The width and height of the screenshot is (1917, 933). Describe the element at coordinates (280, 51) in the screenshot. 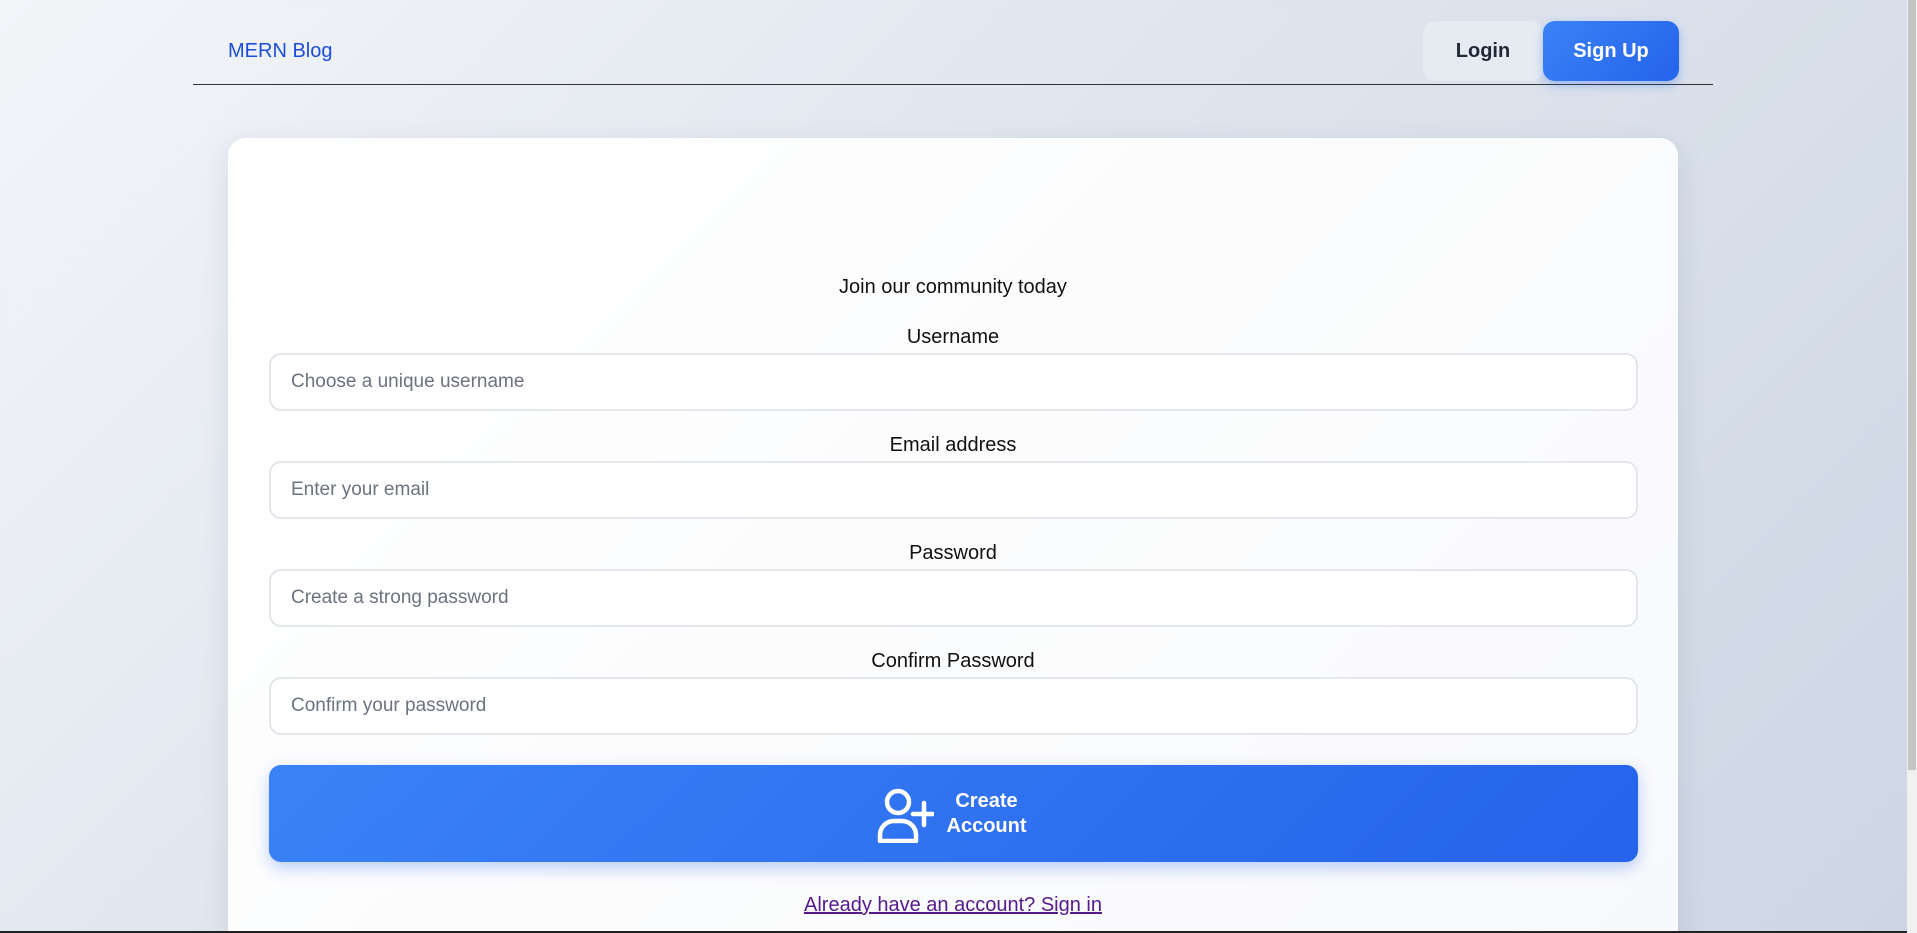

I see `brand-link: MERN Blog` at that location.